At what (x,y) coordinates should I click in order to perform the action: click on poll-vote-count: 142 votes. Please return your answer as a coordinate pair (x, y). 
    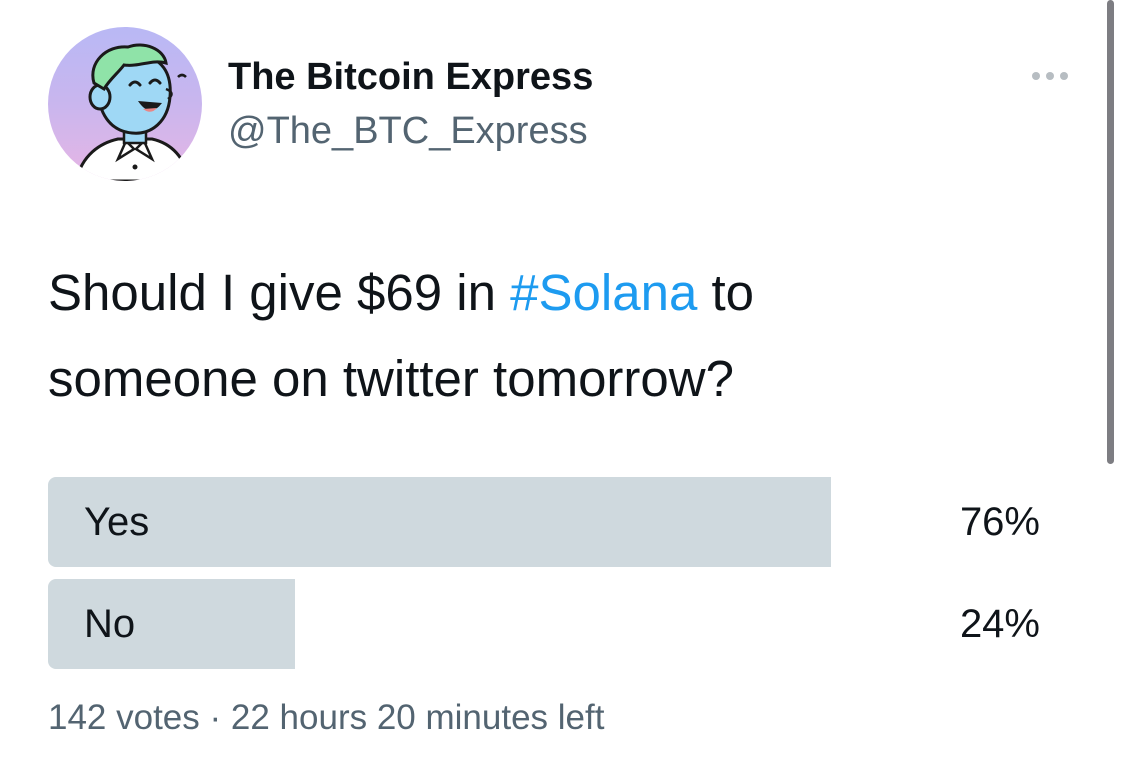
    Looking at the image, I should click on (124, 717).